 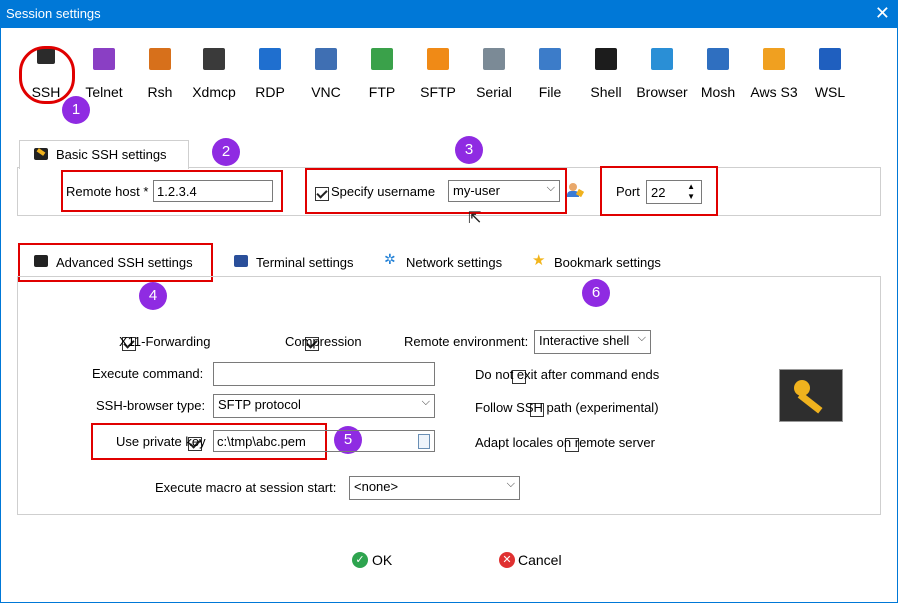 I want to click on aws-s3-cubes-icon, so click(x=774, y=61).